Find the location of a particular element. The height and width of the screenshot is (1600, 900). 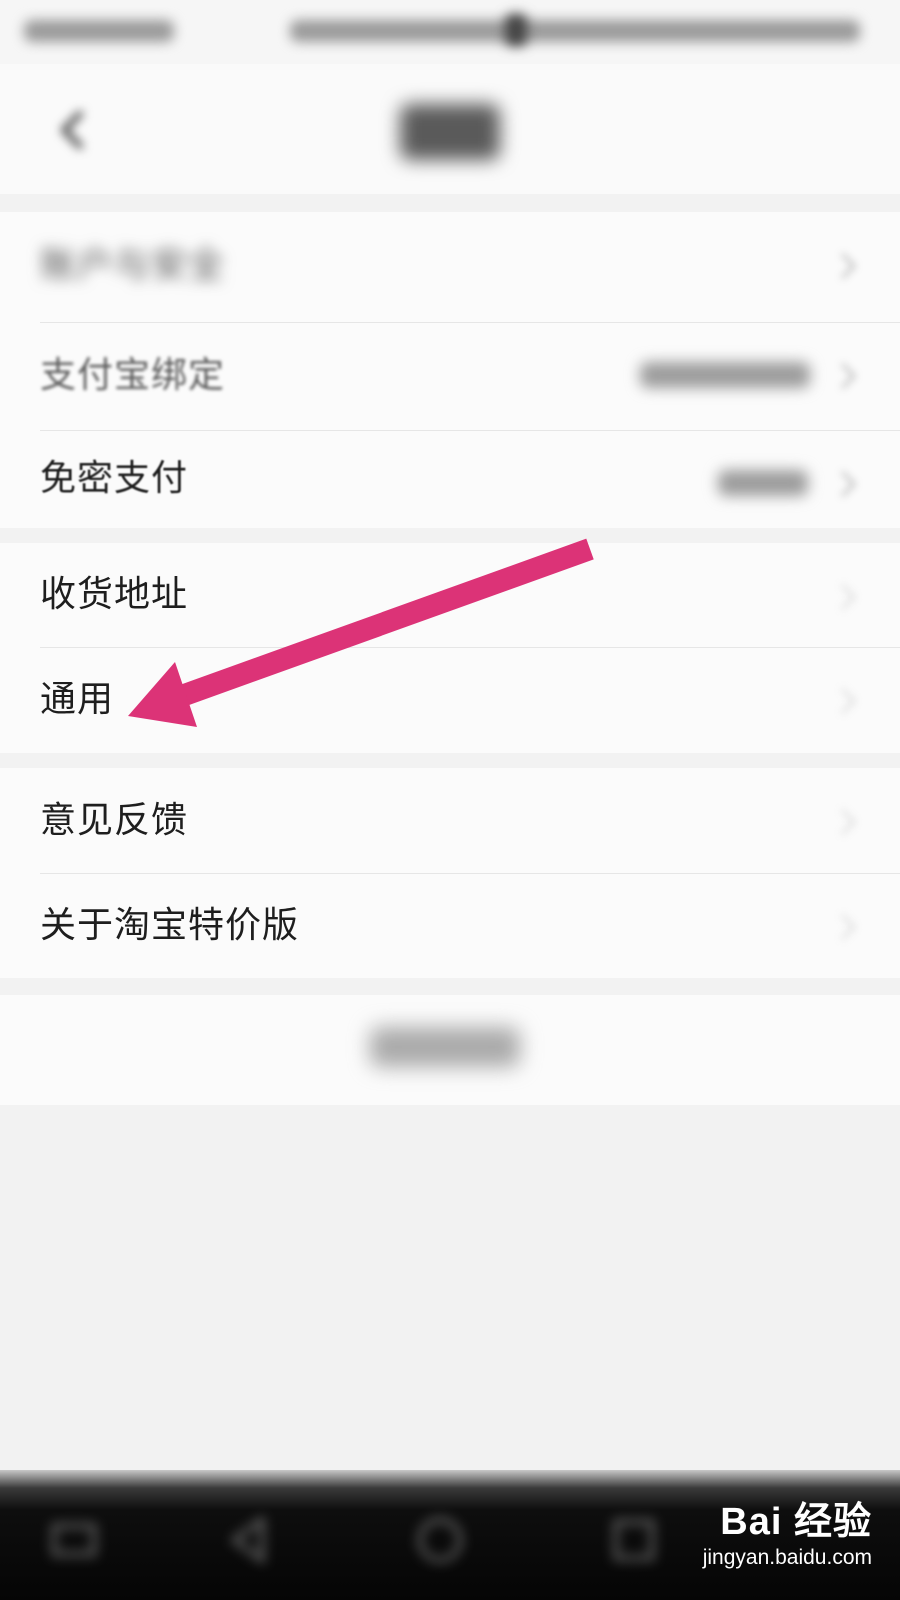

settings-group-about: 意见反馈 关于淘宝特价版 is located at coordinates (450, 873).